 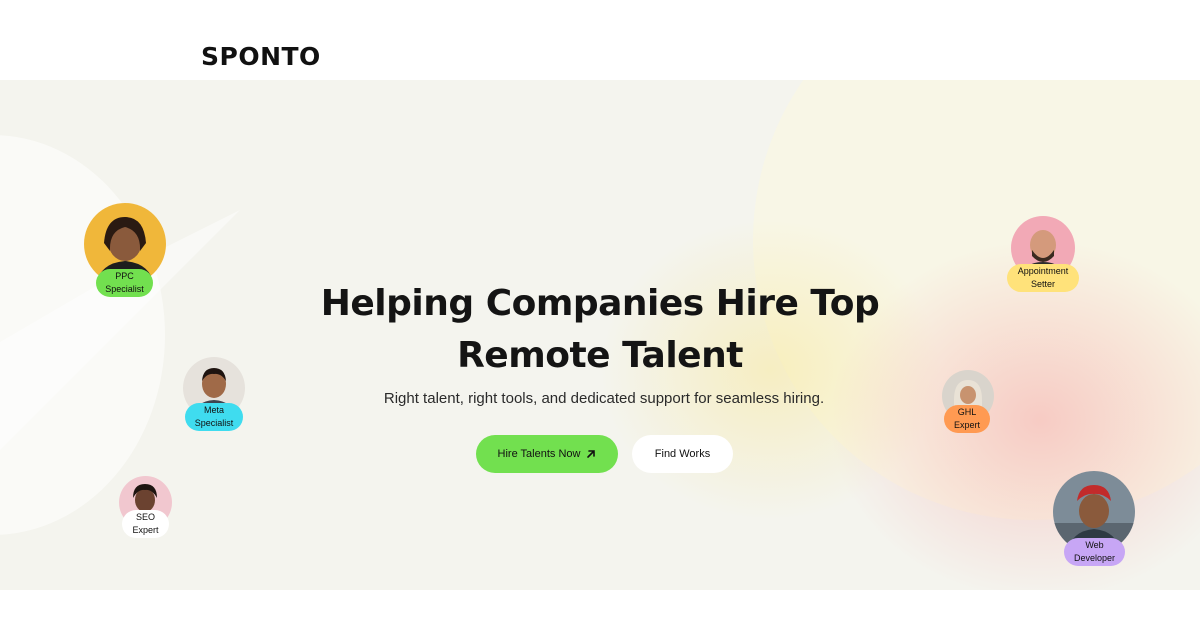 What do you see at coordinates (1043, 278) in the screenshot?
I see `talent-label: Appointment Setter` at bounding box center [1043, 278].